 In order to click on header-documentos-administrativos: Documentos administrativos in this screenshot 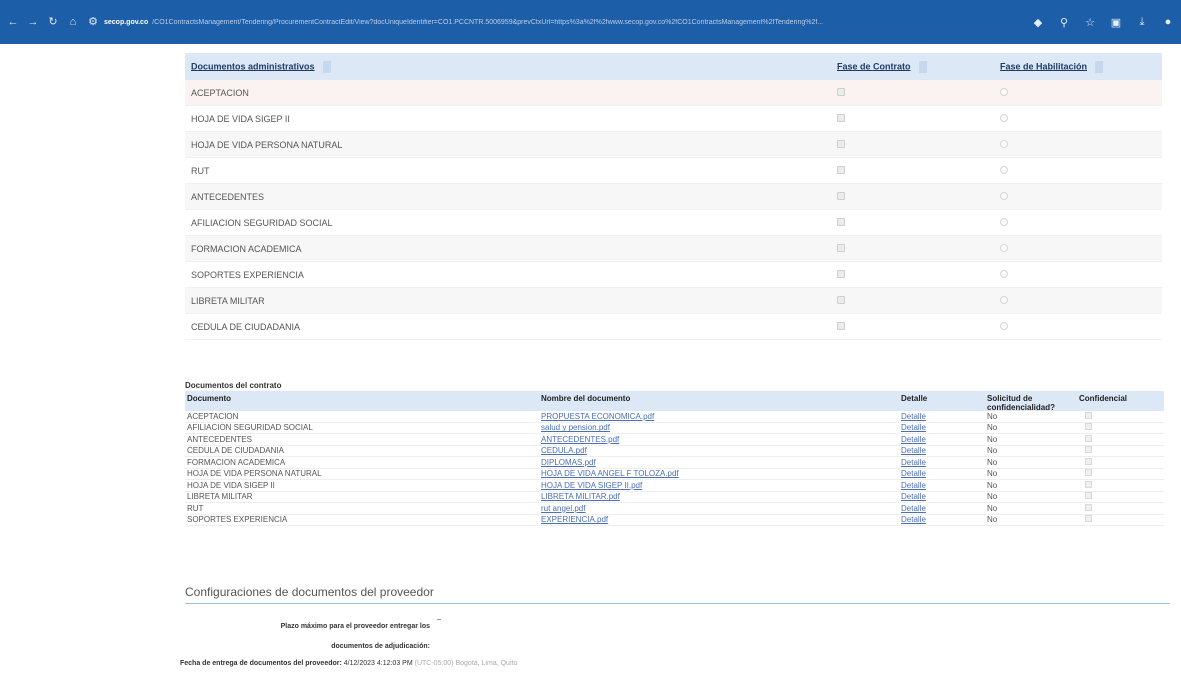, I will do `click(253, 66)`.